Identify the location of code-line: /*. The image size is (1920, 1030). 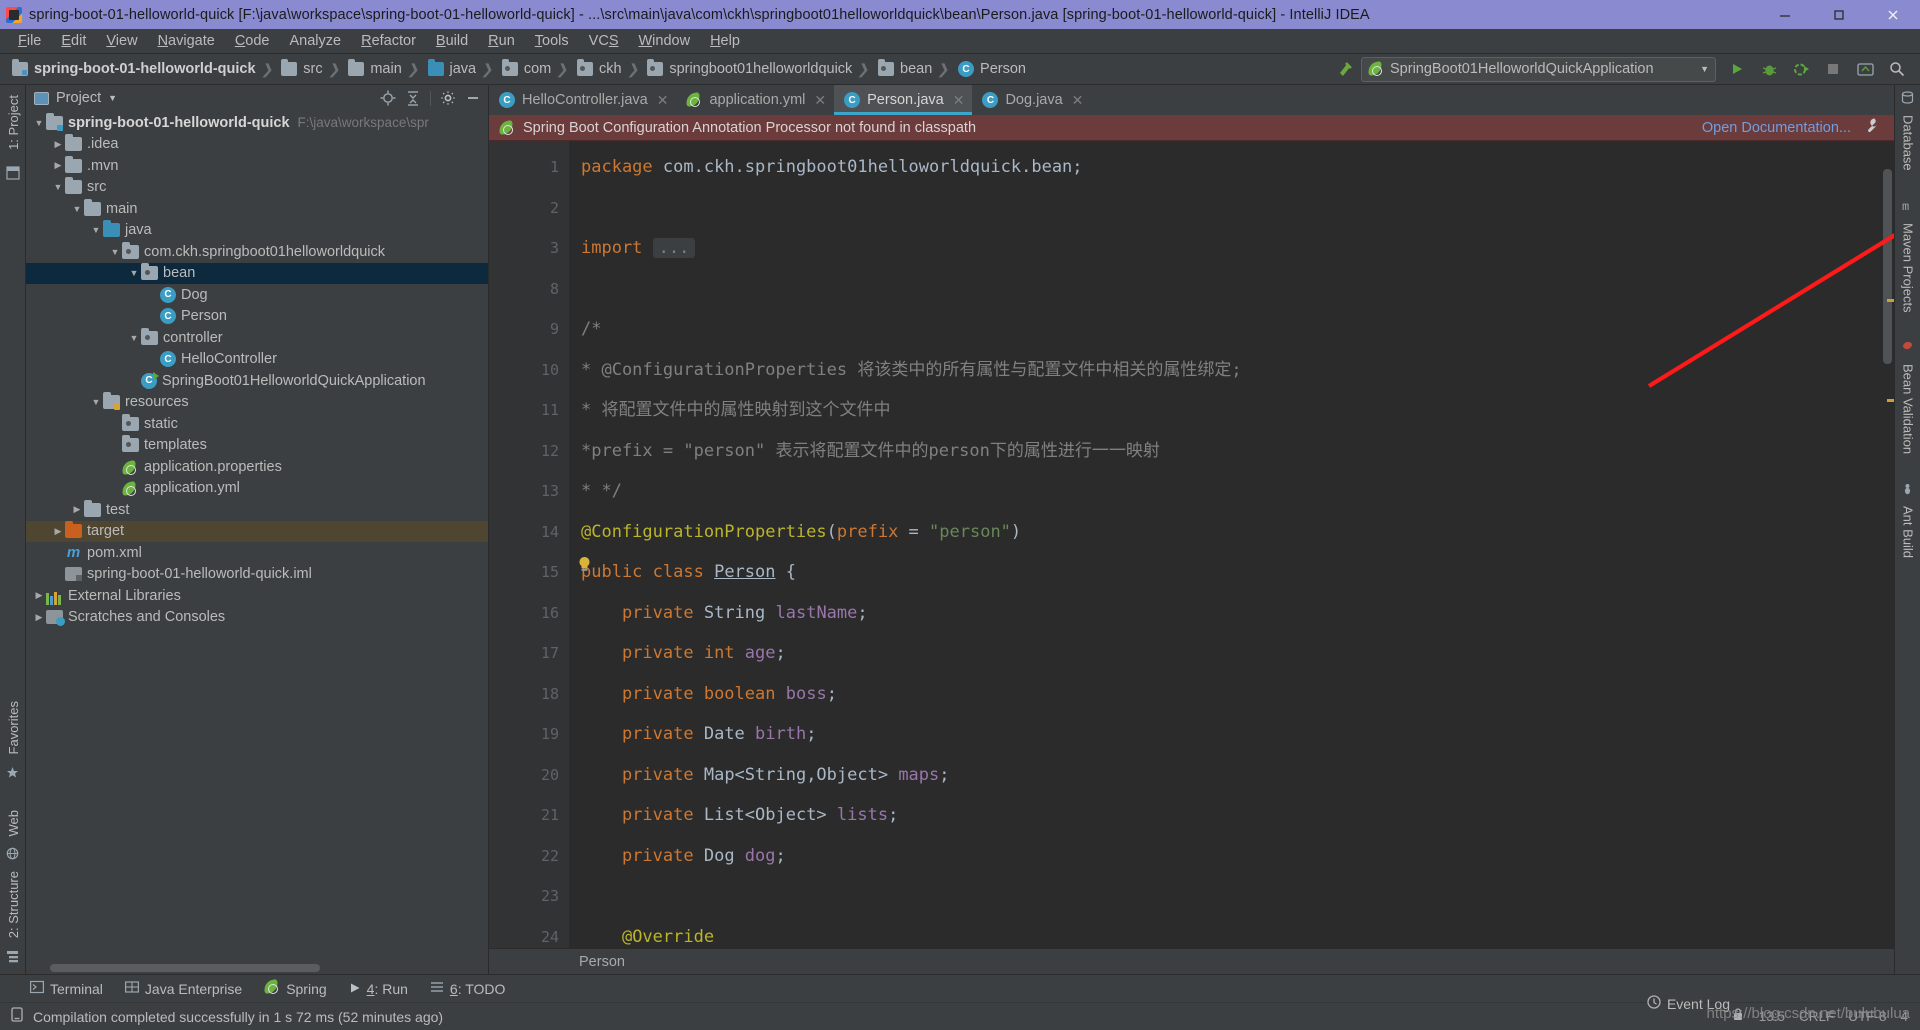
(1231, 329).